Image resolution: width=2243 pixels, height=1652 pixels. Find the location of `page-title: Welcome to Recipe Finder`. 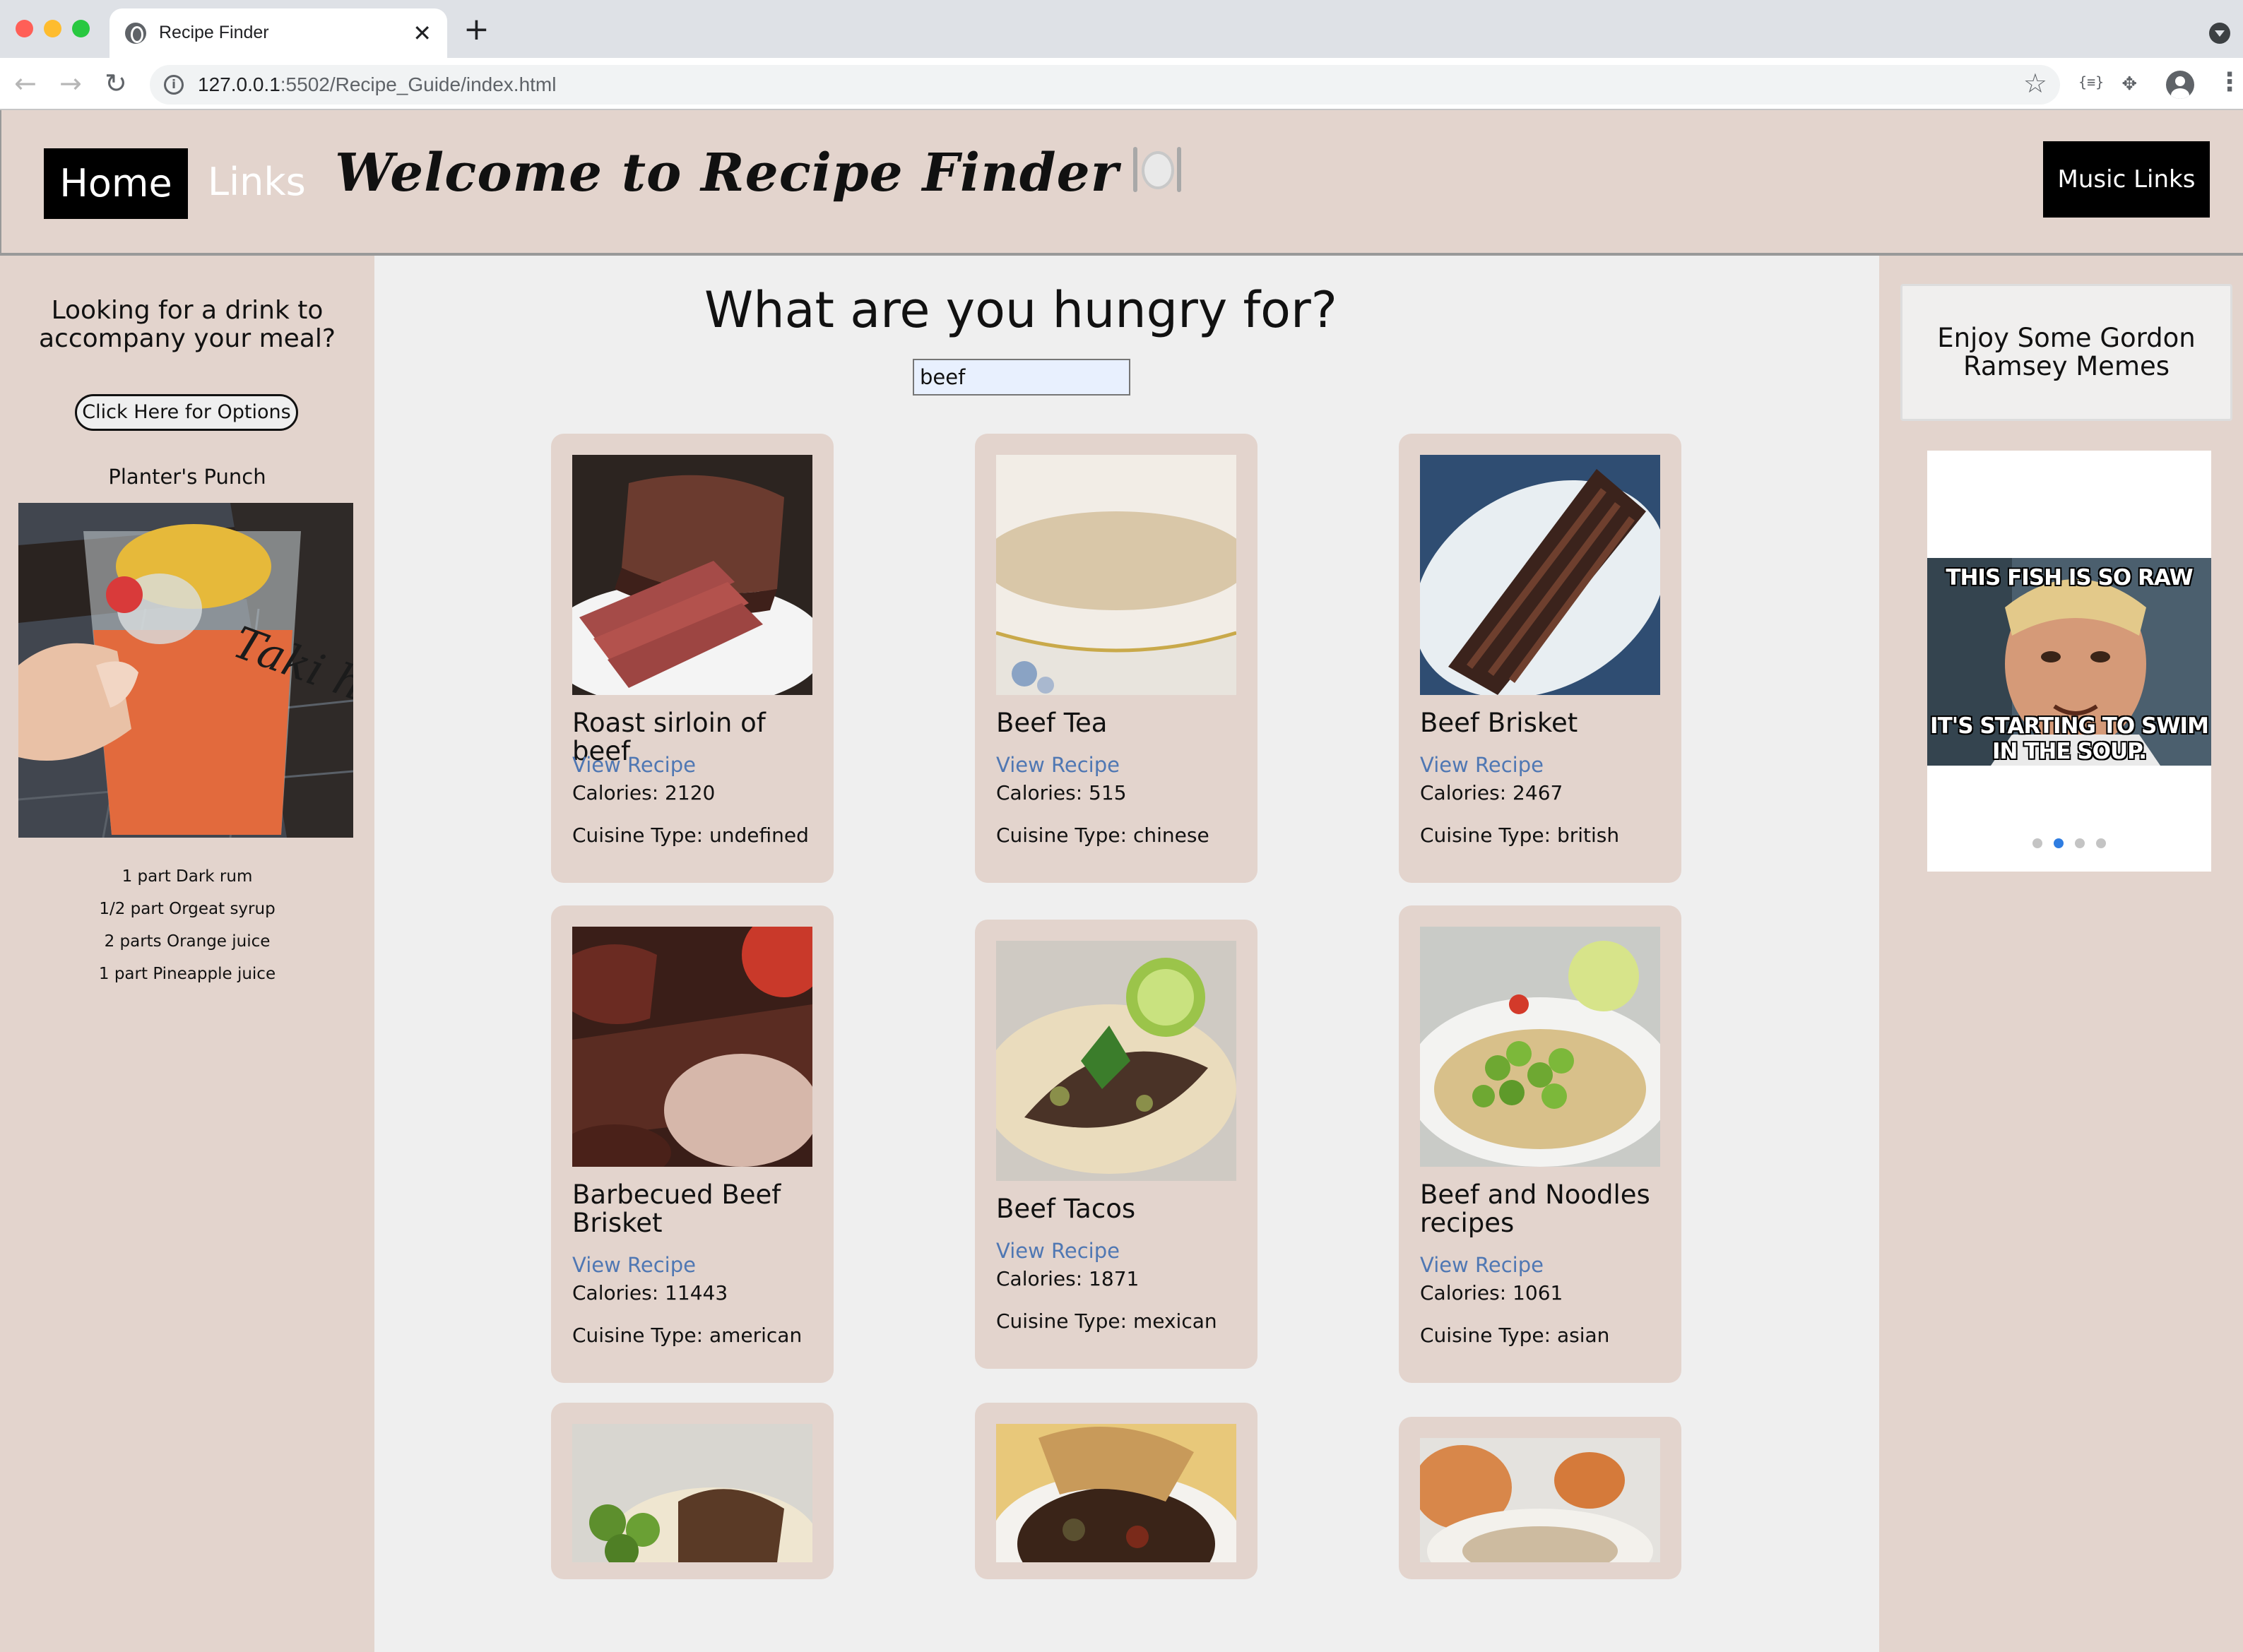

page-title: Welcome to Recipe Finder is located at coordinates (759, 173).